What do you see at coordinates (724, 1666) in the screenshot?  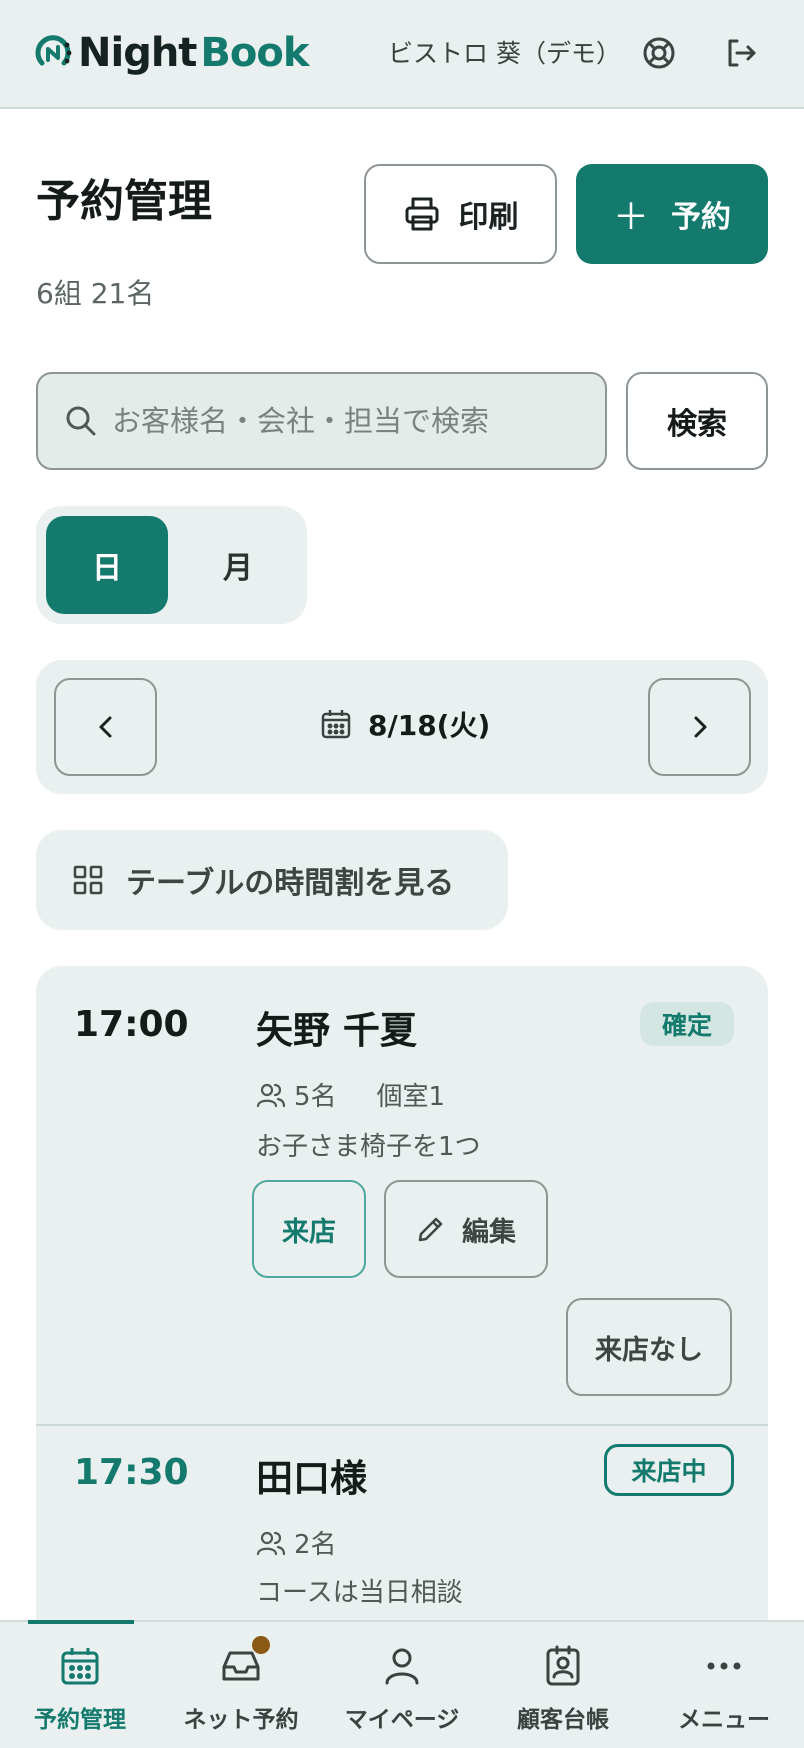 I see `more-icon` at bounding box center [724, 1666].